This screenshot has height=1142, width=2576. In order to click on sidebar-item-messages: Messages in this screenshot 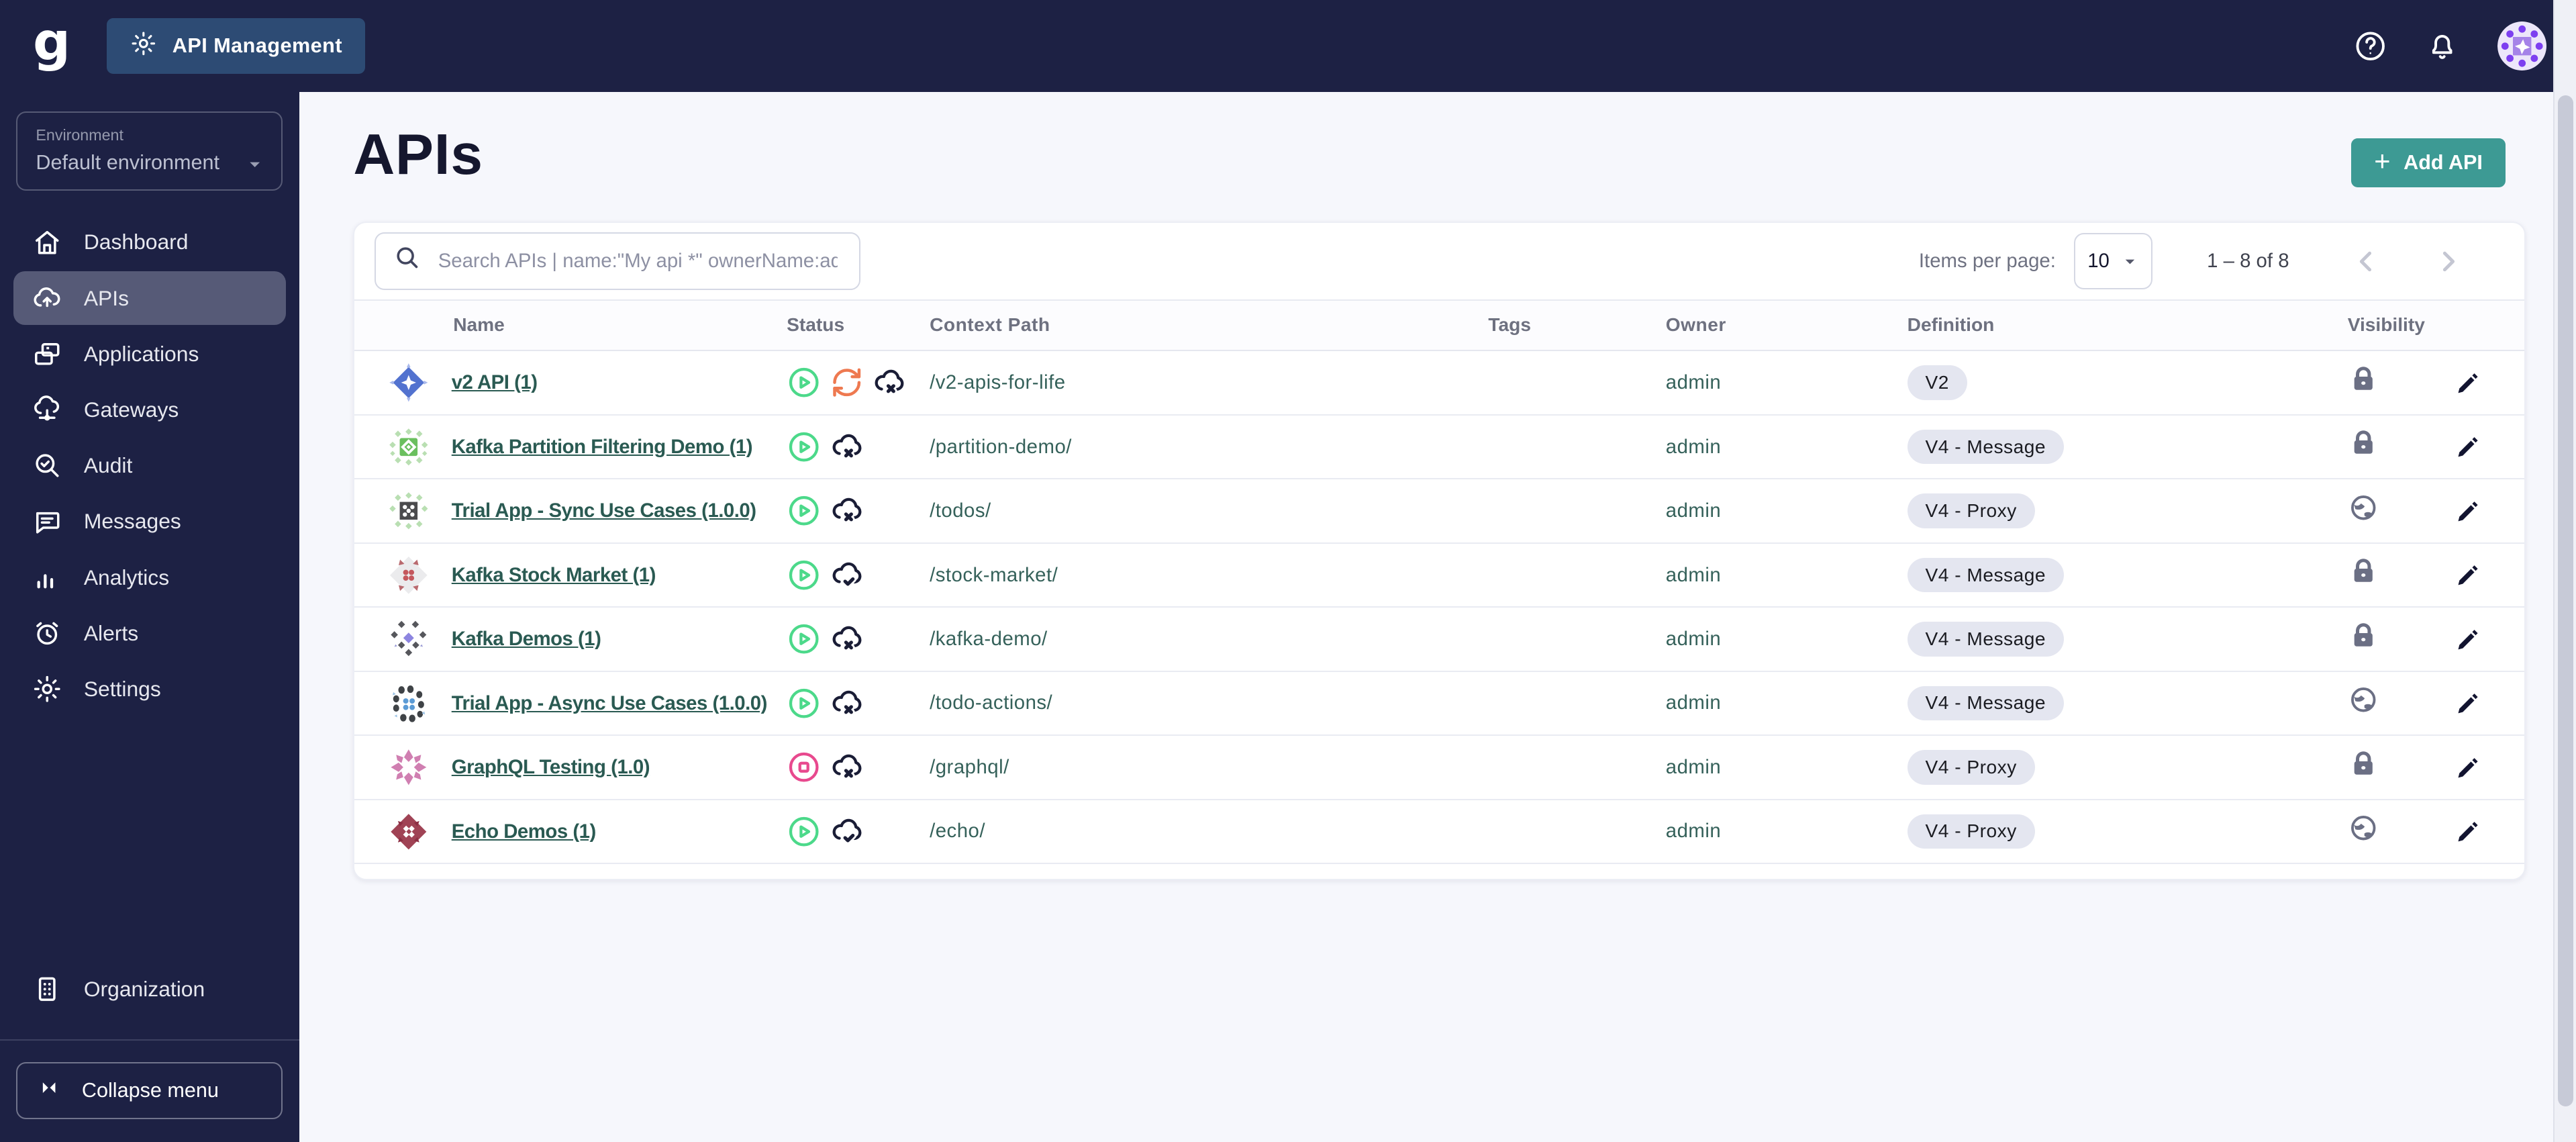, I will do `click(149, 521)`.